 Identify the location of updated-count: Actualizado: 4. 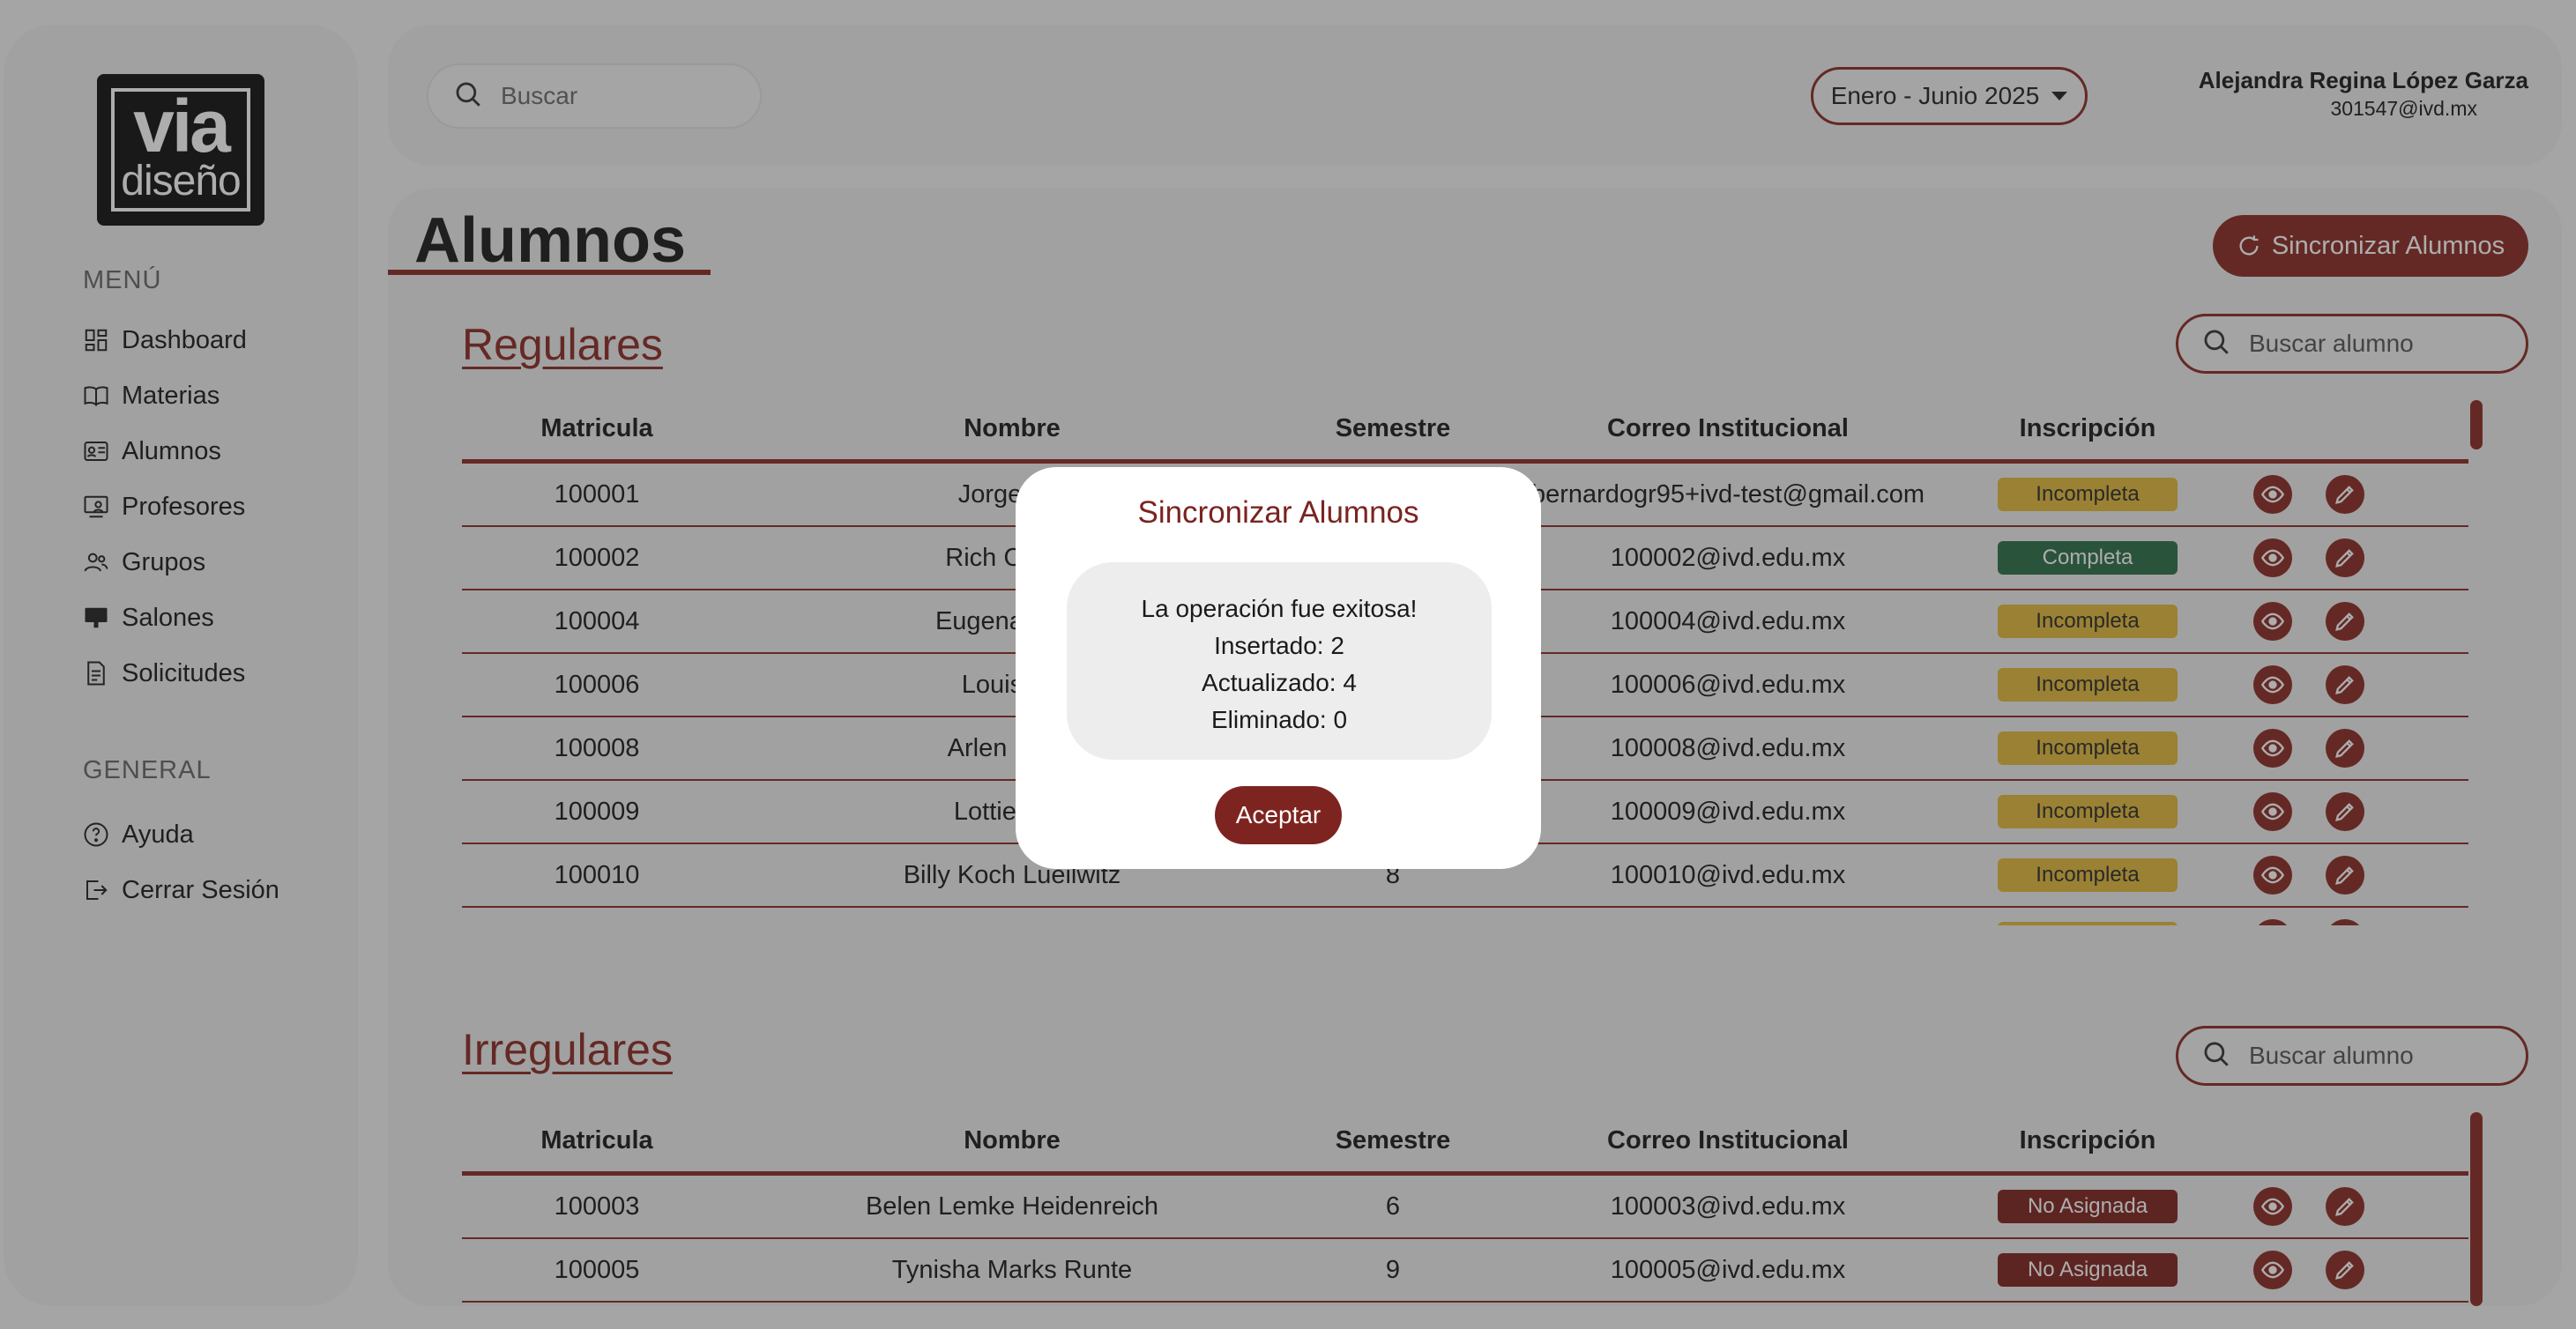
(1279, 682).